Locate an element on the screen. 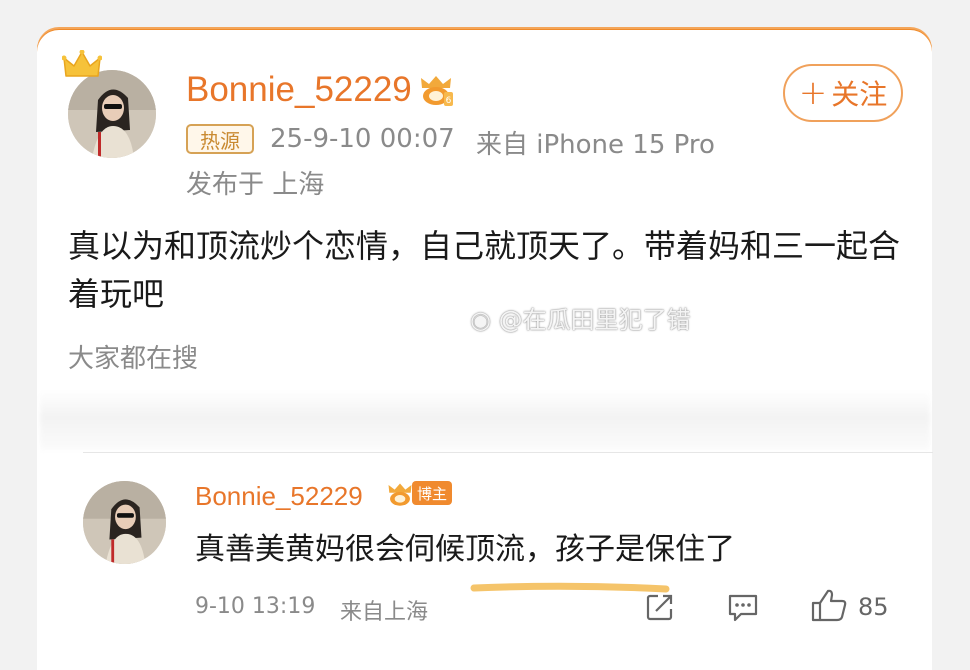 The width and height of the screenshot is (970, 670). weibo-icon: ◉ is located at coordinates (480, 320).